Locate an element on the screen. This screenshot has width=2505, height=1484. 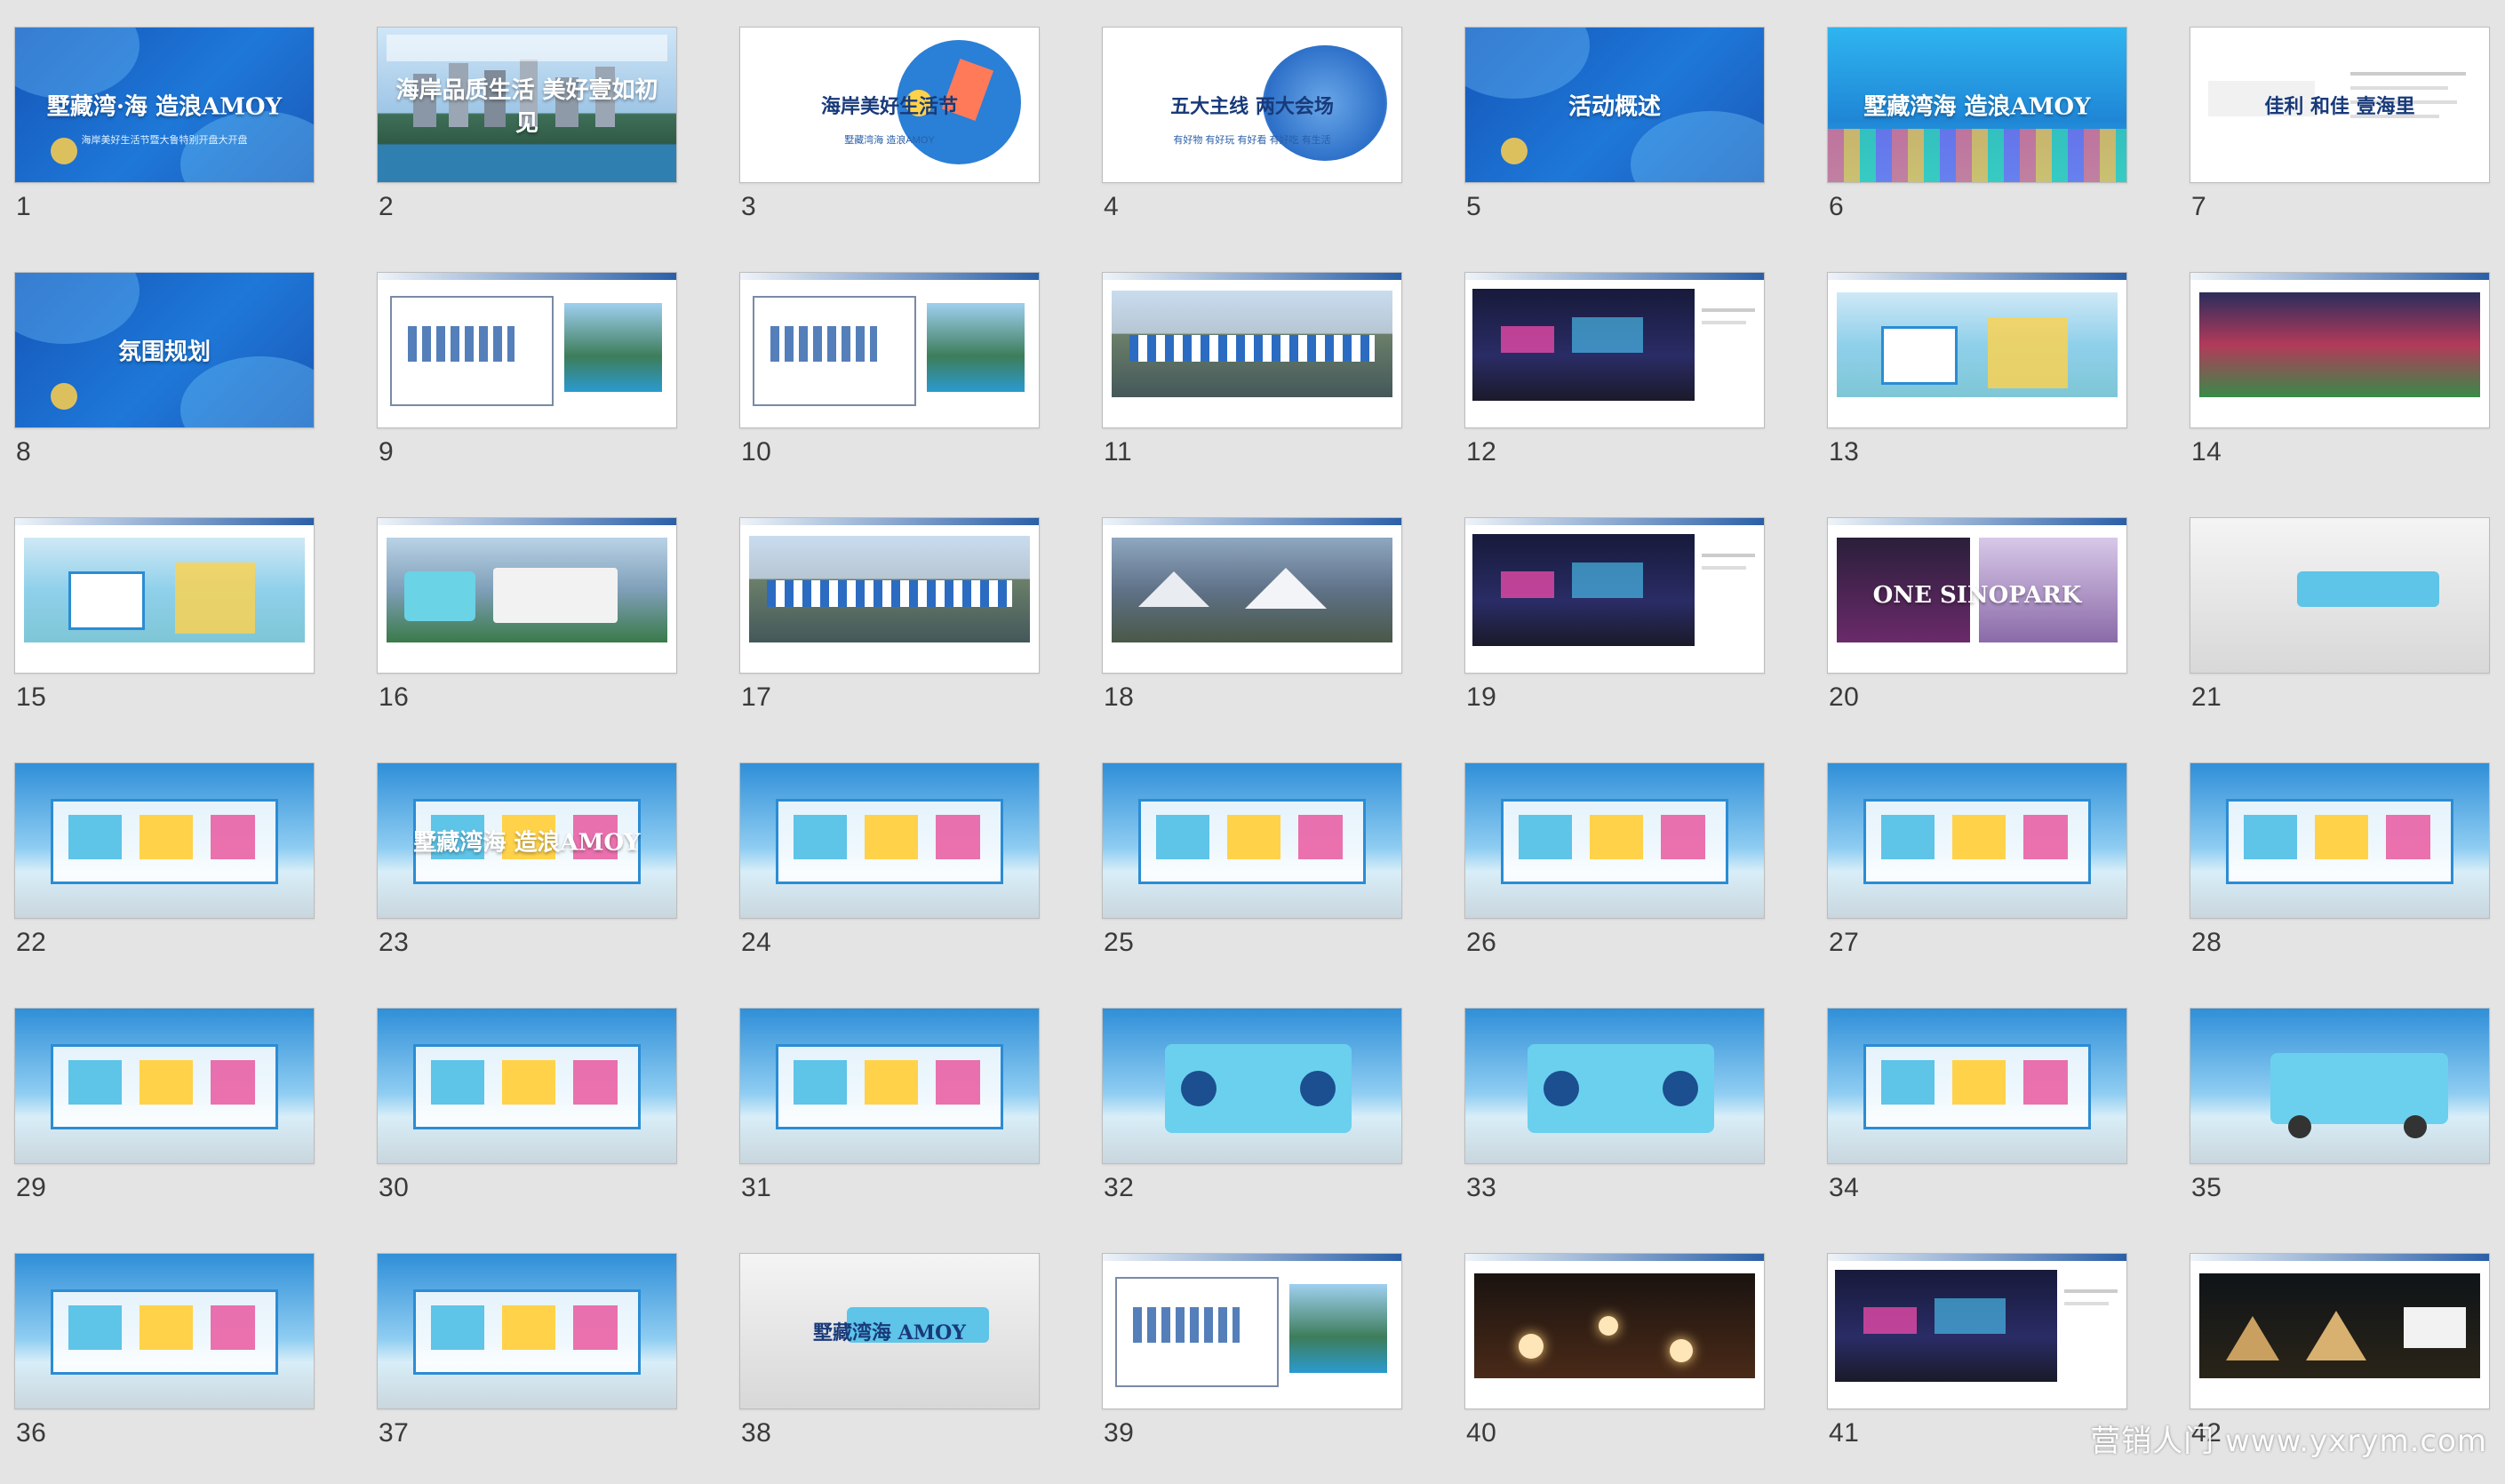
slide-number: 31 is located at coordinates (757, 1187).